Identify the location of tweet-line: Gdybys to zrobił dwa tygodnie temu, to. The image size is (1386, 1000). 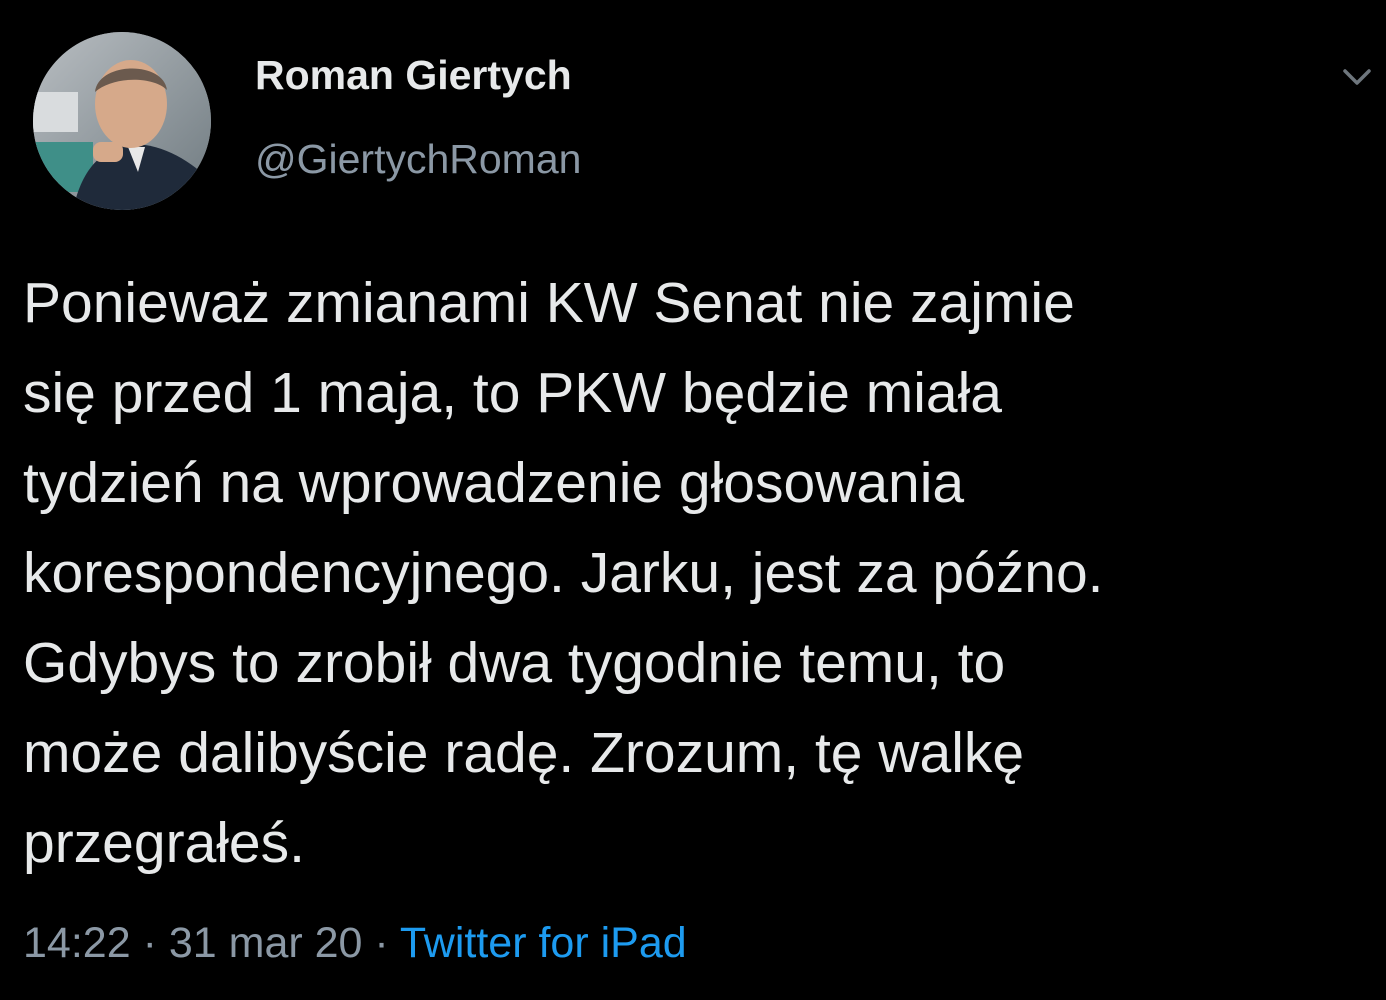
(514, 663).